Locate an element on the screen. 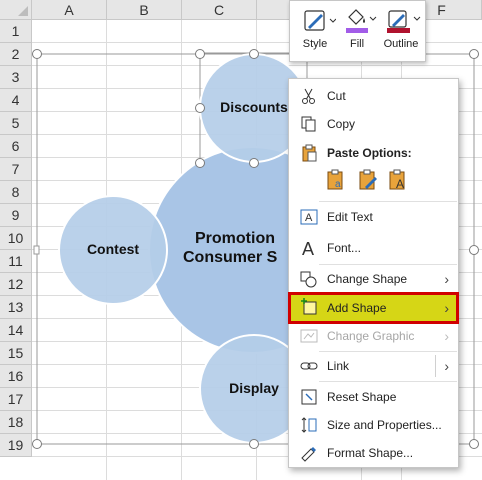  paste-options-group: a A is located at coordinates (370, 180).